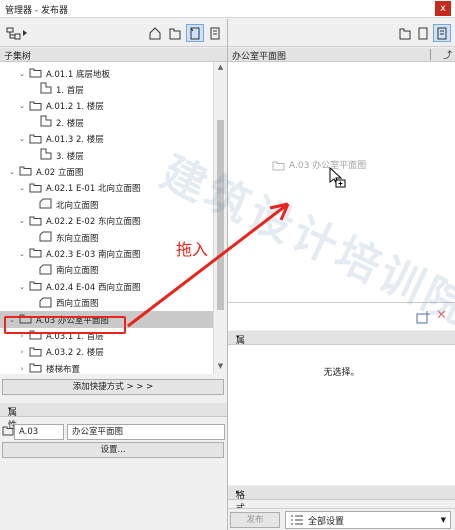 This screenshot has width=455, height=530. What do you see at coordinates (39, 432) in the screenshot?
I see `id-field: A.03` at bounding box center [39, 432].